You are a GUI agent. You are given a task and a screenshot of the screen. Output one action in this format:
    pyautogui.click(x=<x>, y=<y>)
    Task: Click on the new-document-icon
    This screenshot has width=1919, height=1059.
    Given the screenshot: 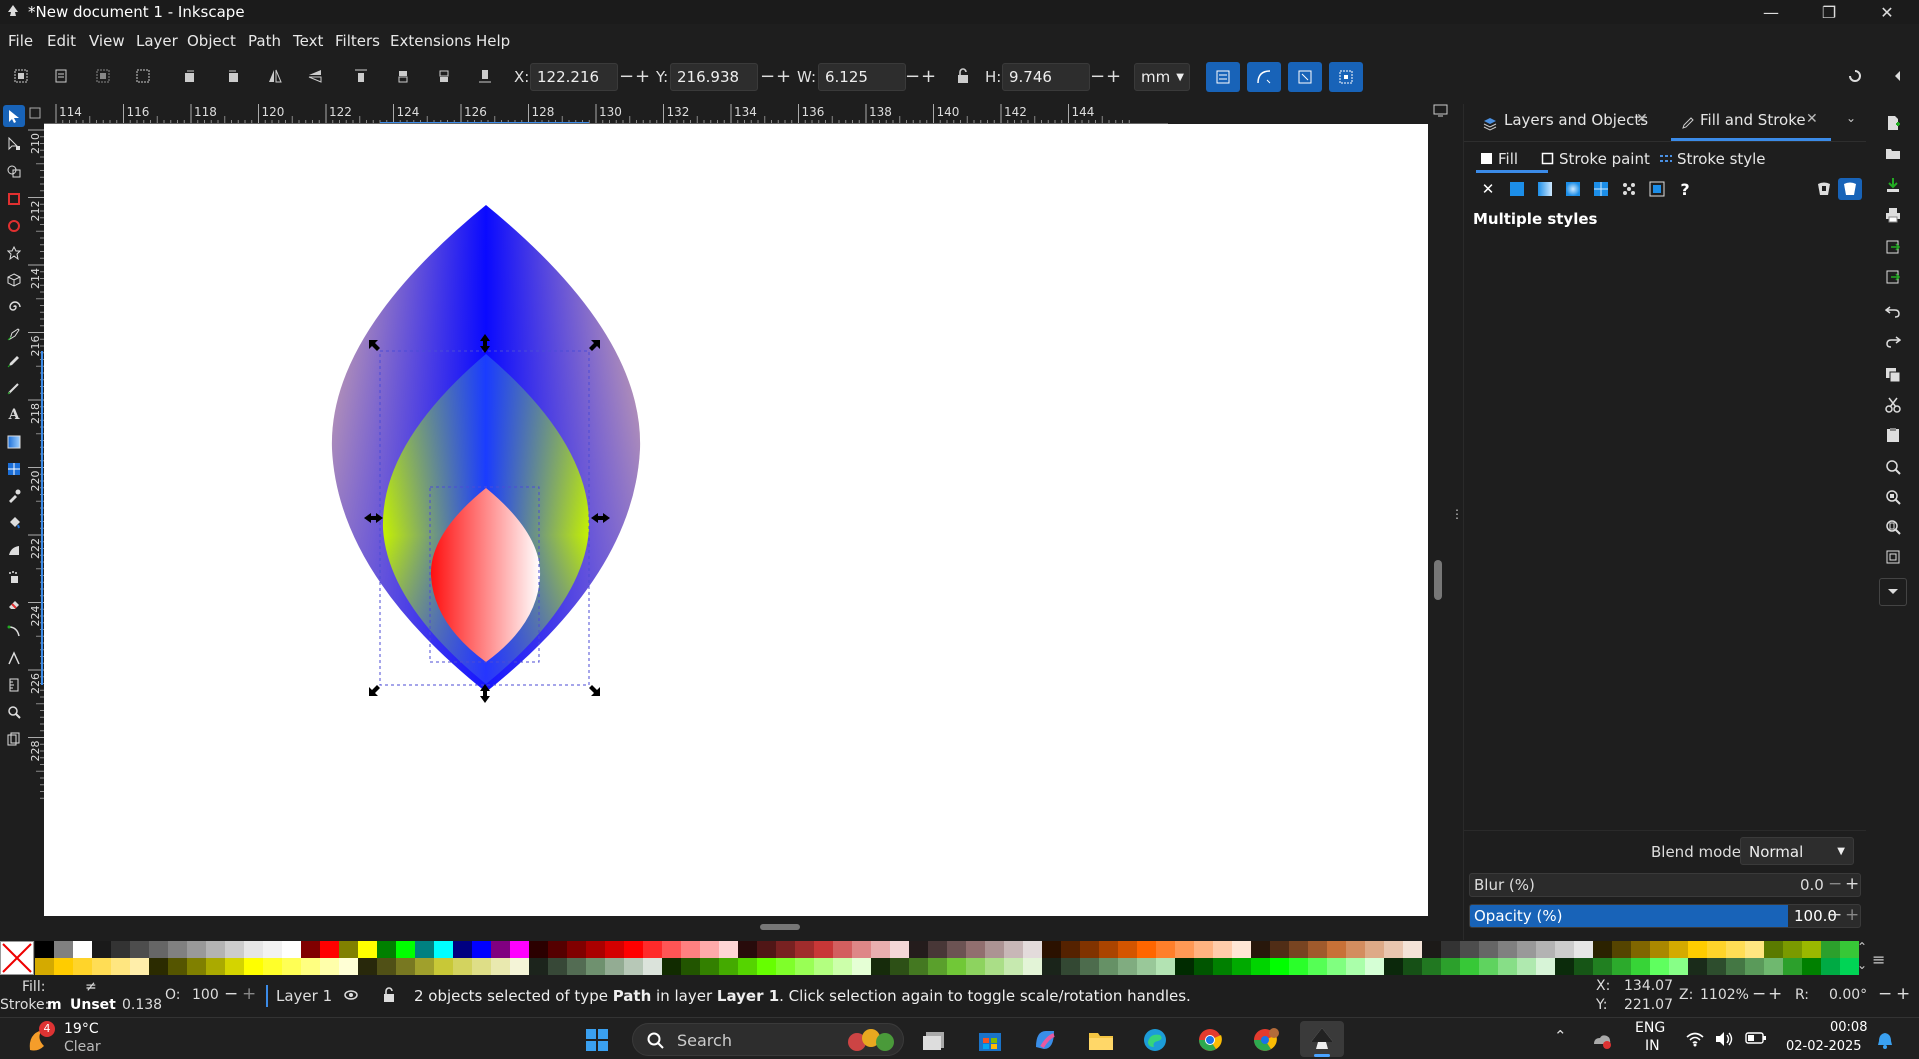 What is the action you would take?
    pyautogui.click(x=1893, y=123)
    